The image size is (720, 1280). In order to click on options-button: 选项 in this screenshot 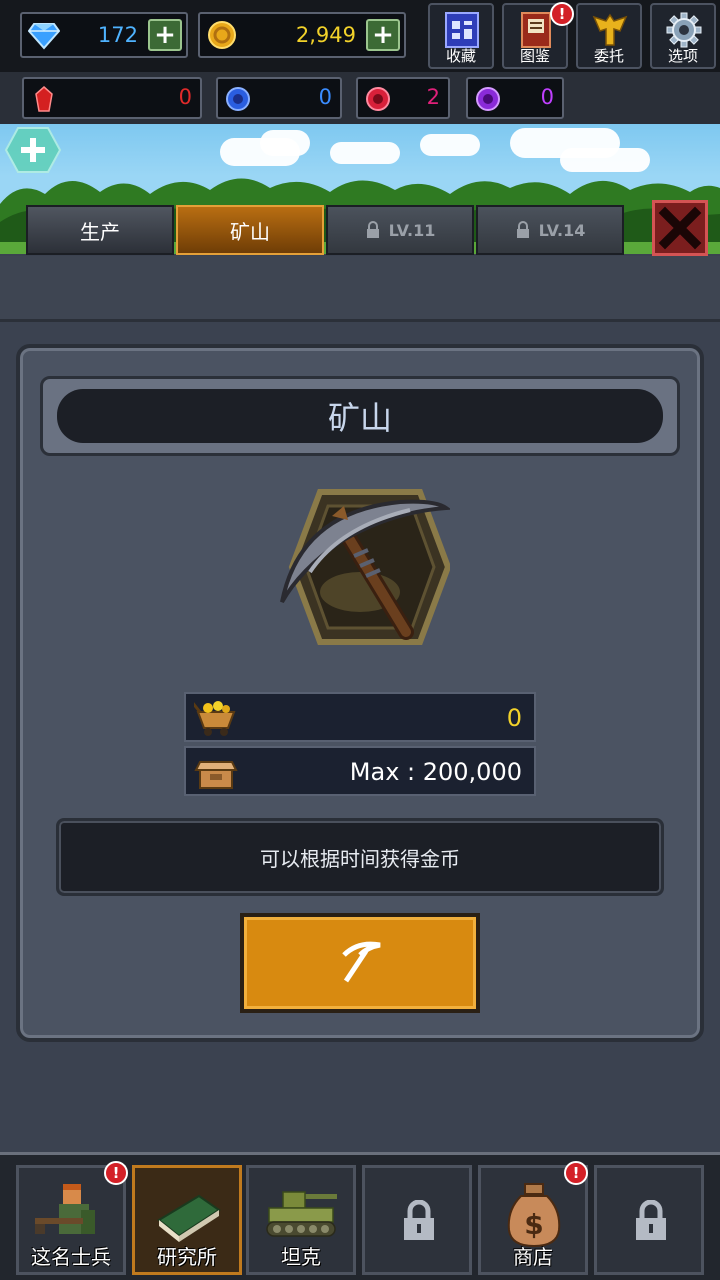, I will do `click(683, 36)`.